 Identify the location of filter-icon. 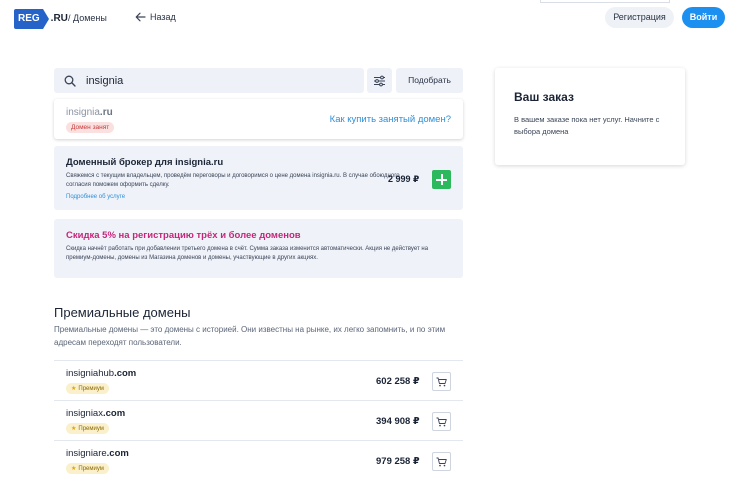
(379, 80).